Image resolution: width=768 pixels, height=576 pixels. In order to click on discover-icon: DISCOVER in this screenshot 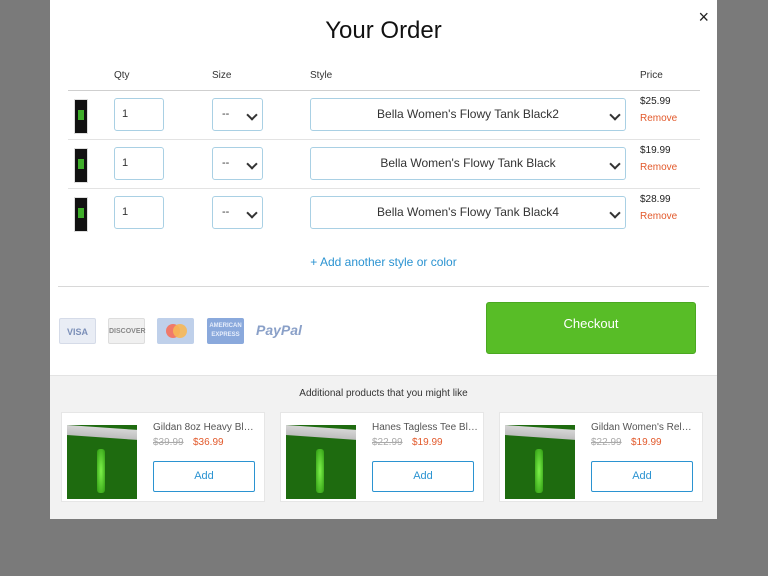, I will do `click(127, 331)`.